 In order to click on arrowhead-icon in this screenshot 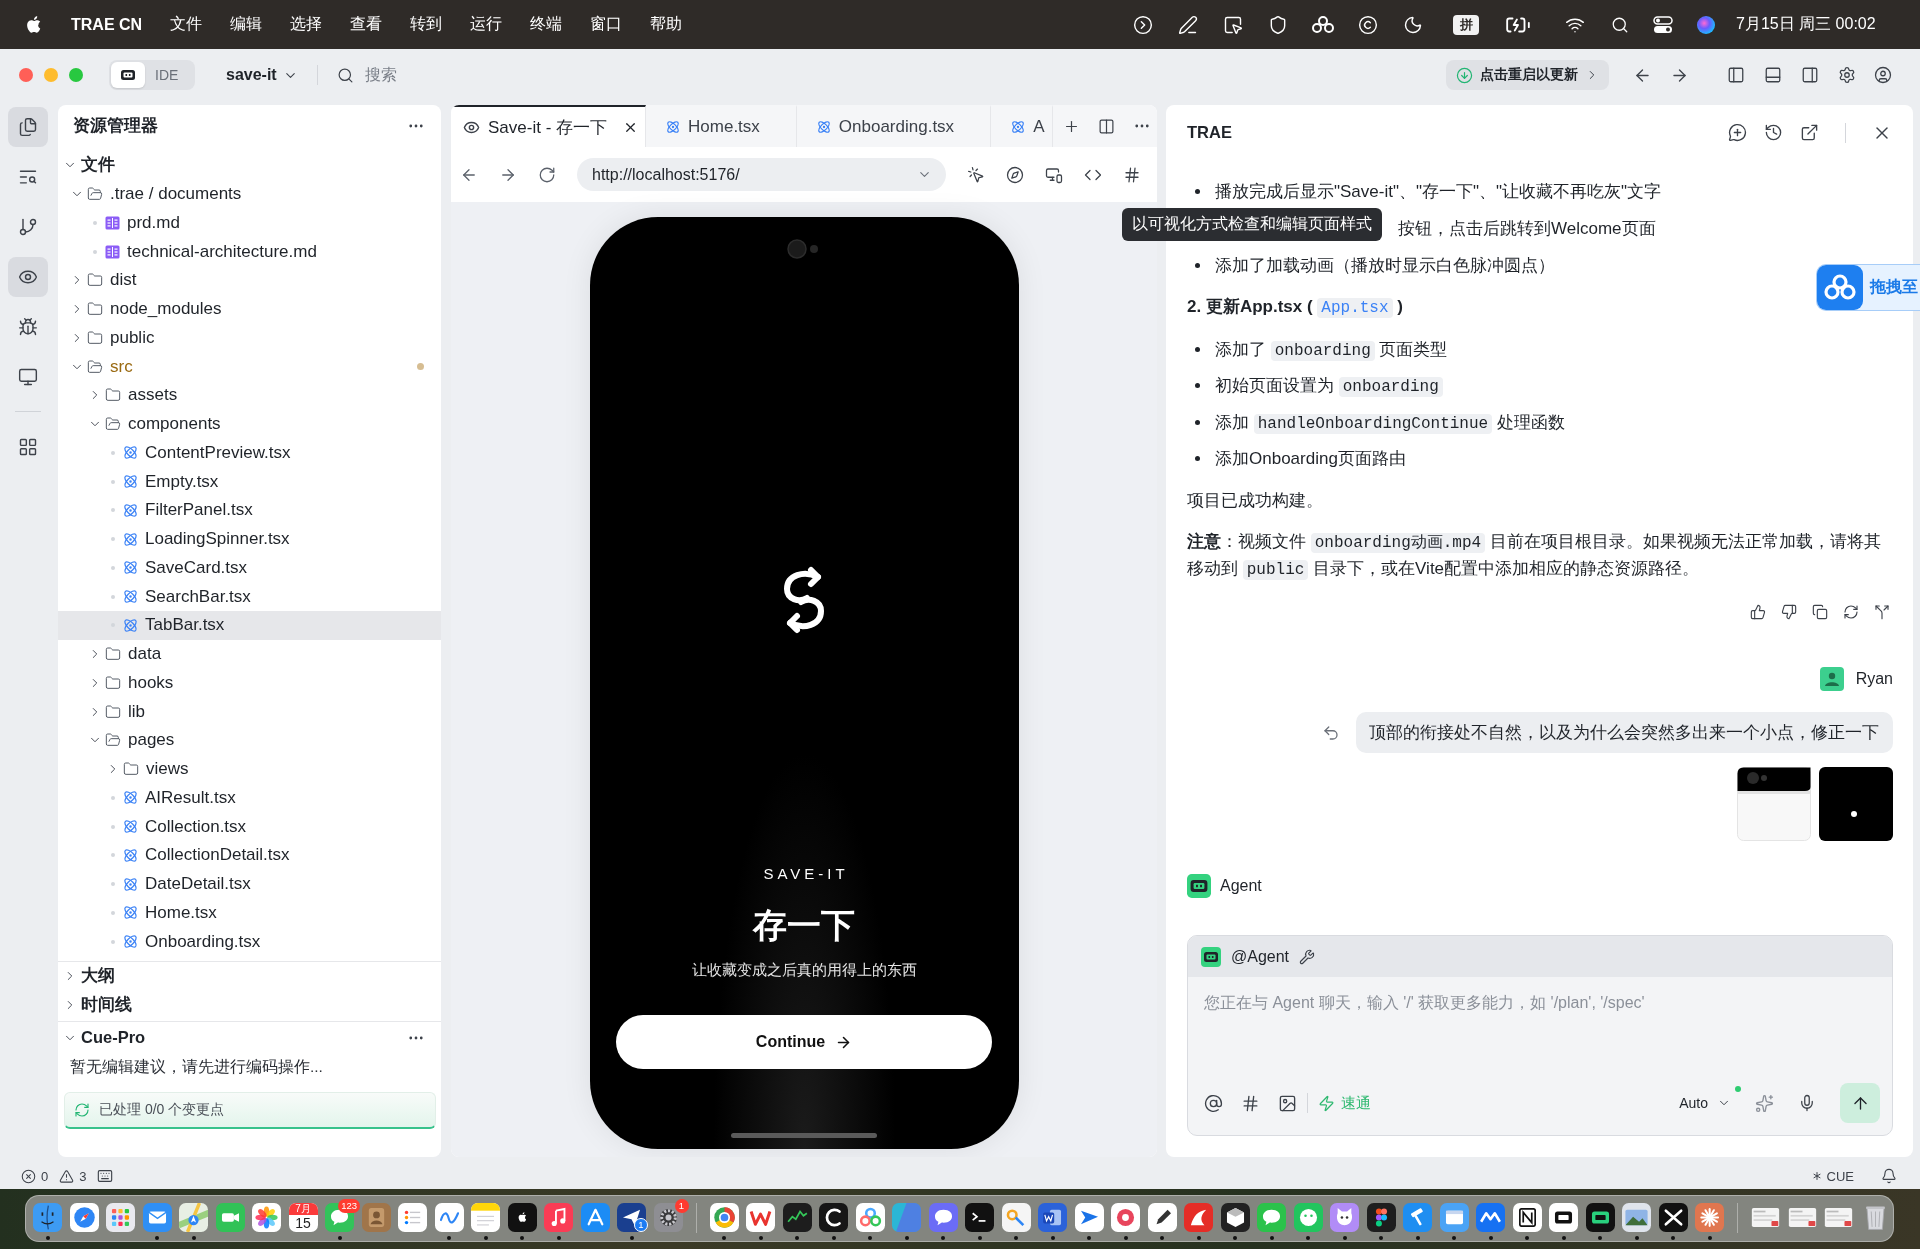, I will do `click(1089, 1217)`.